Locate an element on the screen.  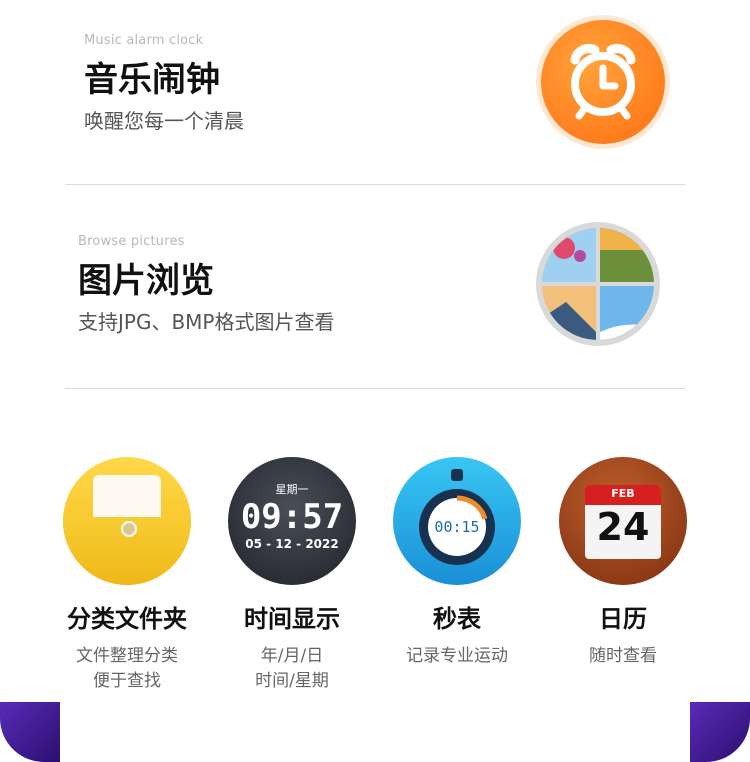
feature-calendar: FEB 24 日历 随时查看 is located at coordinates (623, 563).